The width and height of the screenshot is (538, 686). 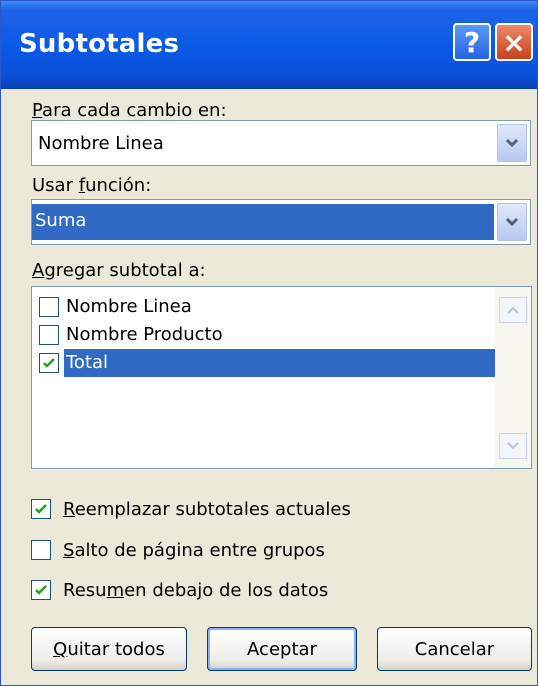 What do you see at coordinates (119, 270) in the screenshot?
I see `add-subtotal-label: Agregar subtotal a:` at bounding box center [119, 270].